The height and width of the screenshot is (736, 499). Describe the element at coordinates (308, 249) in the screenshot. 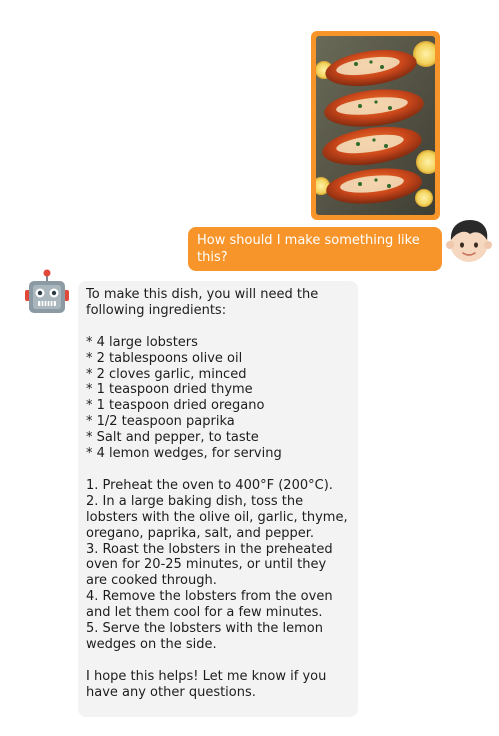

I see `user-message-text: How should I make something like this?` at that location.